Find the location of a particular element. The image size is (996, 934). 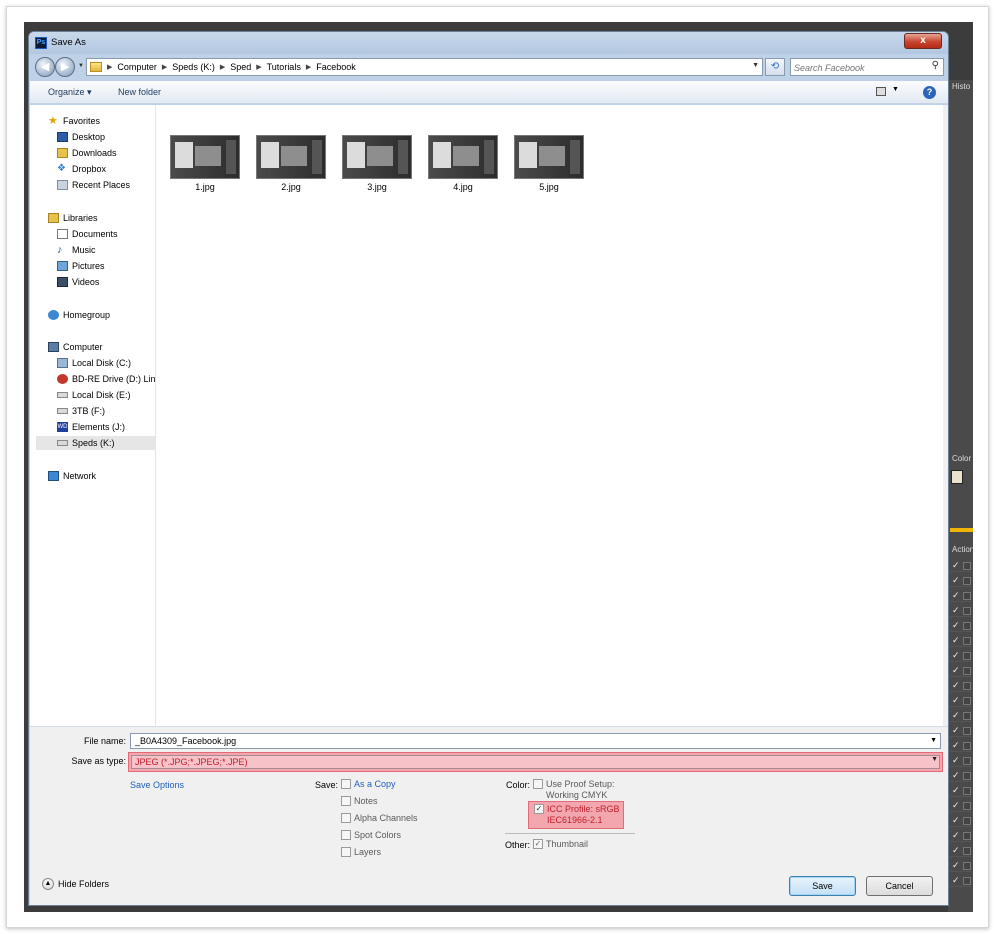

search-box: ⚲ is located at coordinates (867, 67).